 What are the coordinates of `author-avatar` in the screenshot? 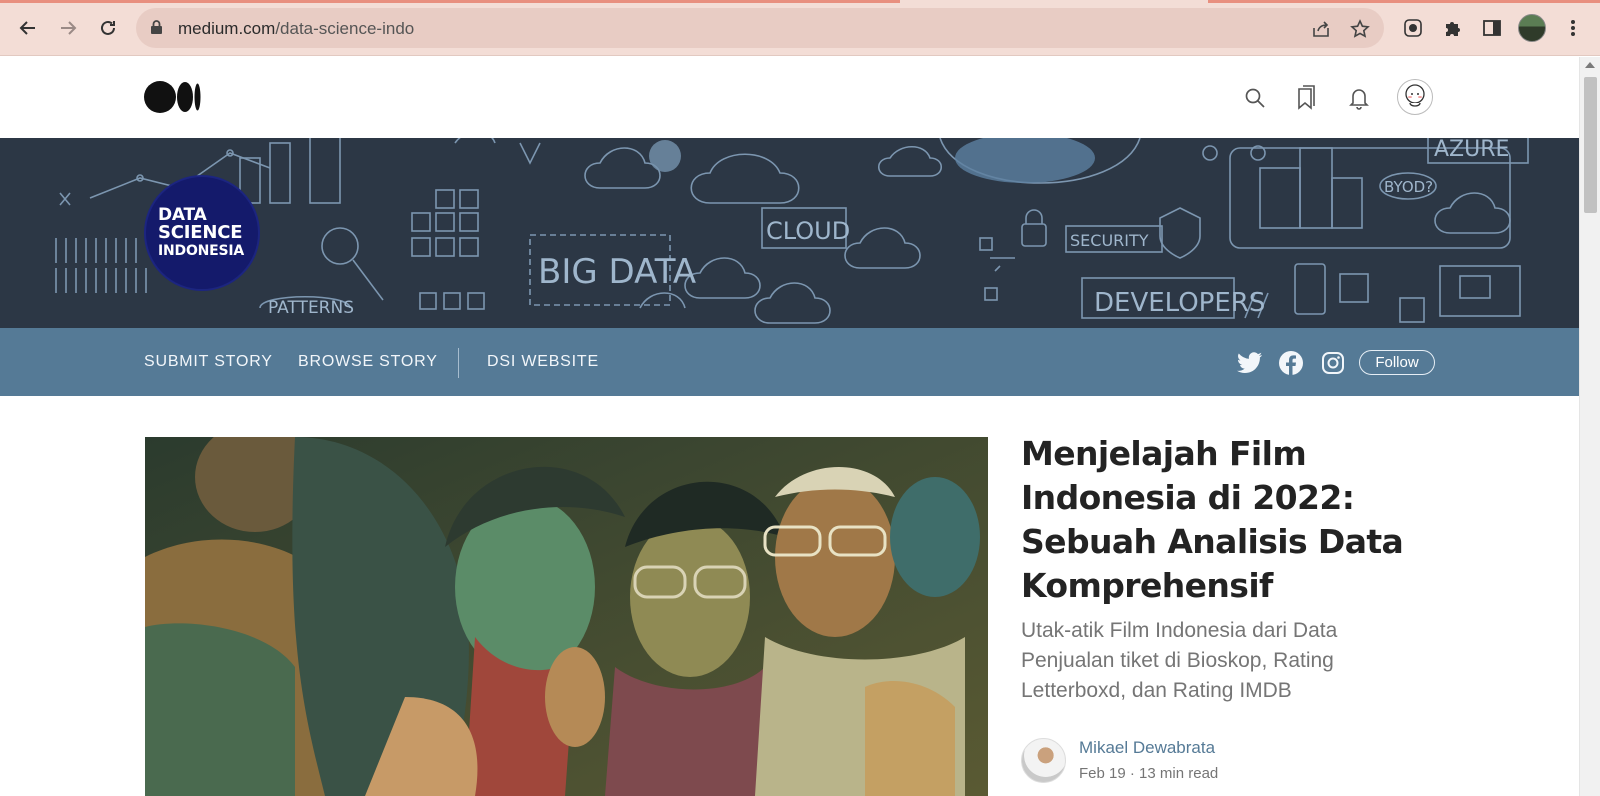 It's located at (1043, 760).